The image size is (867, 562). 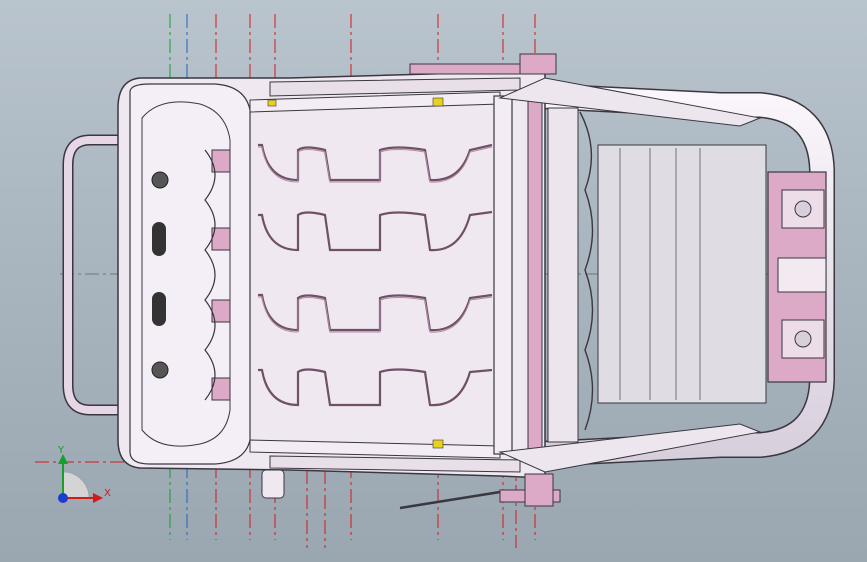 What do you see at coordinates (107, 493) in the screenshot?
I see `x-axis-label: X` at bounding box center [107, 493].